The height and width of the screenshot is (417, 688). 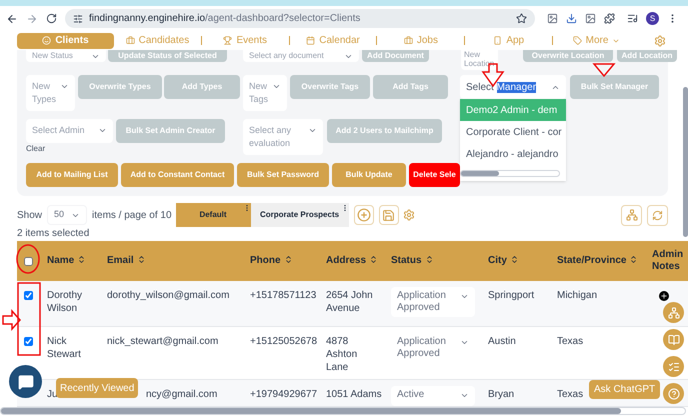 I want to click on action-button: Bulk Set Manager, so click(x=614, y=87).